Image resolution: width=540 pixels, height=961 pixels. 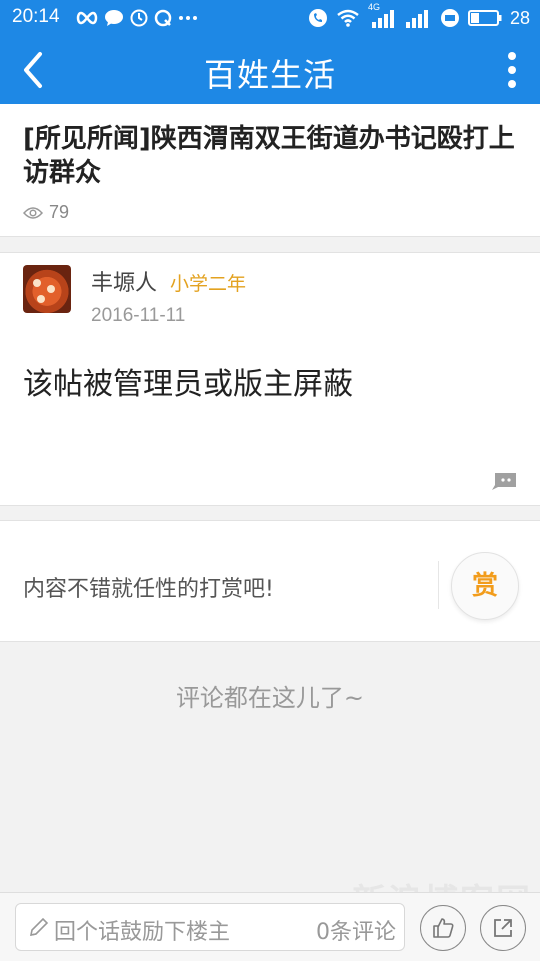 What do you see at coordinates (46, 212) in the screenshot?
I see `view-count: 79` at bounding box center [46, 212].